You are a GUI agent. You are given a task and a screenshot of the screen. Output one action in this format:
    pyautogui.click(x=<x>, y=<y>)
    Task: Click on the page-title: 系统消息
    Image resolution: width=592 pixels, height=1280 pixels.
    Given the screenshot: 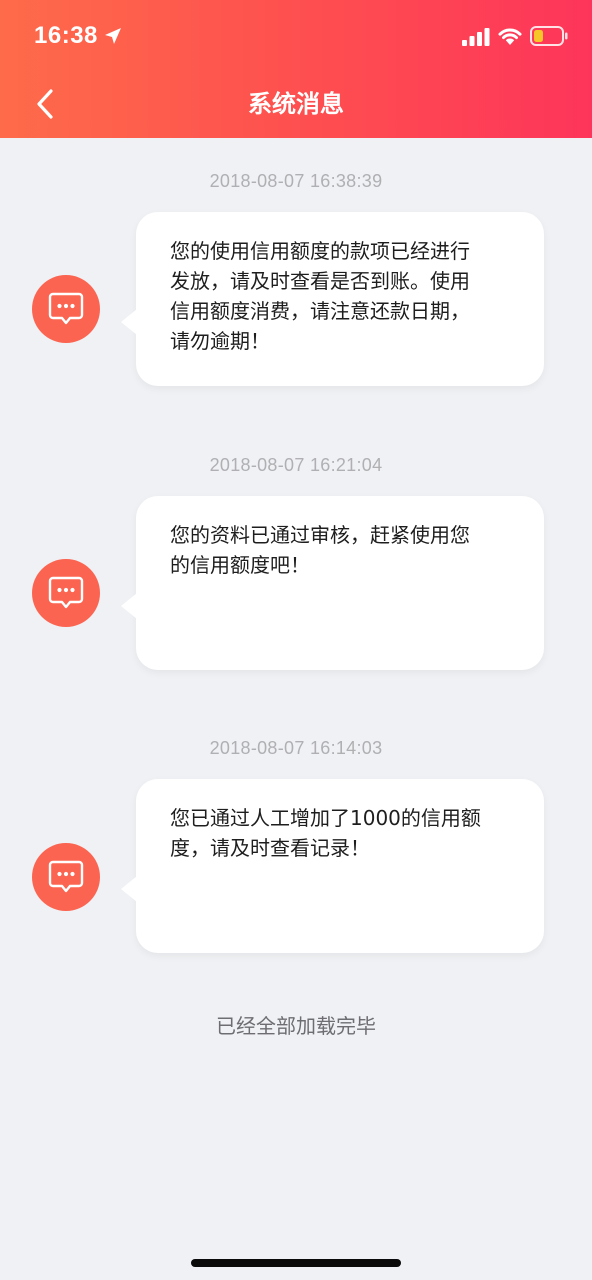 What is the action you would take?
    pyautogui.click(x=296, y=104)
    